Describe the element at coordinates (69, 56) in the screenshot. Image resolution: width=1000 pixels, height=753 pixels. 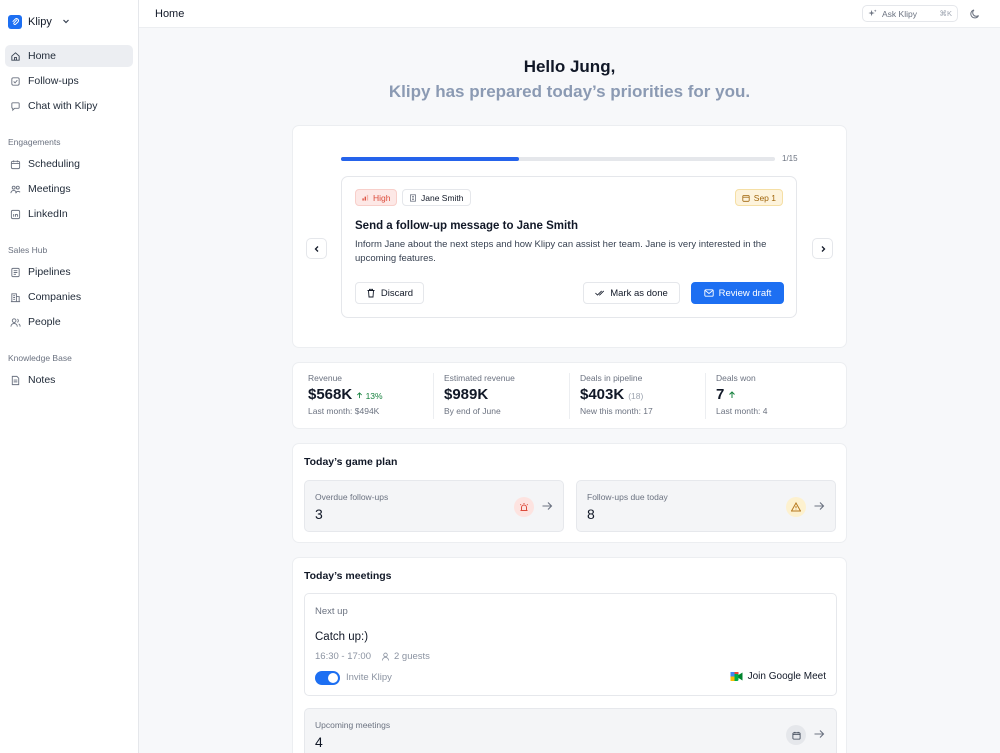
I see `sidebar-item-home: Home` at that location.